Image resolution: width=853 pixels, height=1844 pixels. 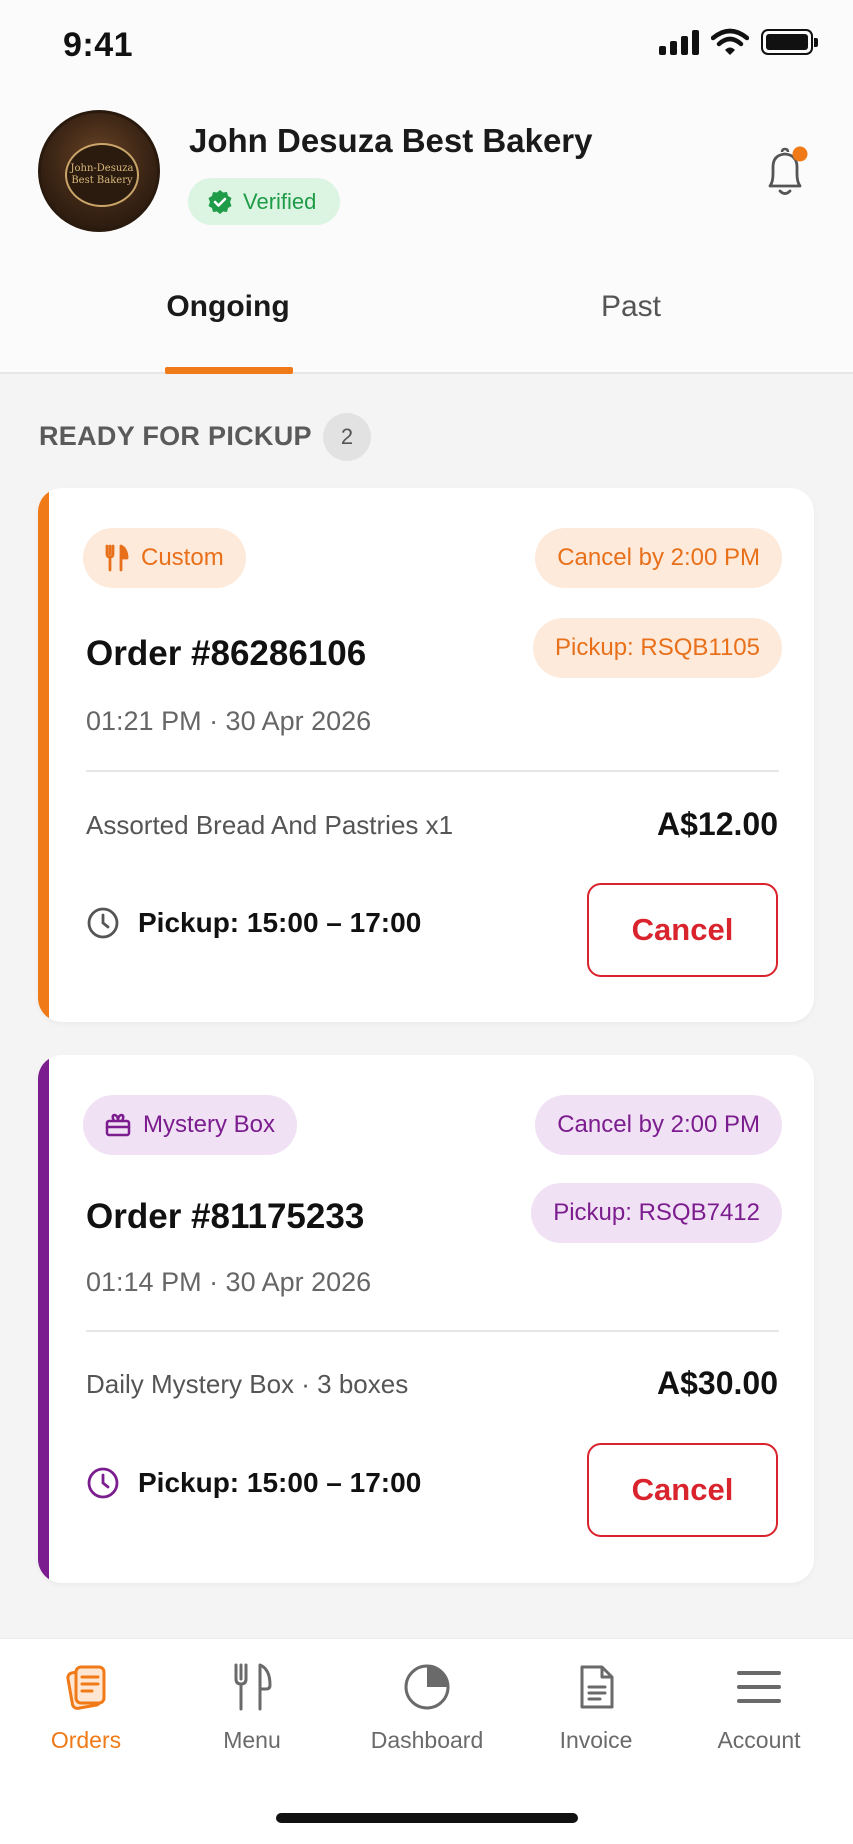 I want to click on avatar-sign-line-1: John-Desuza, so click(x=102, y=168).